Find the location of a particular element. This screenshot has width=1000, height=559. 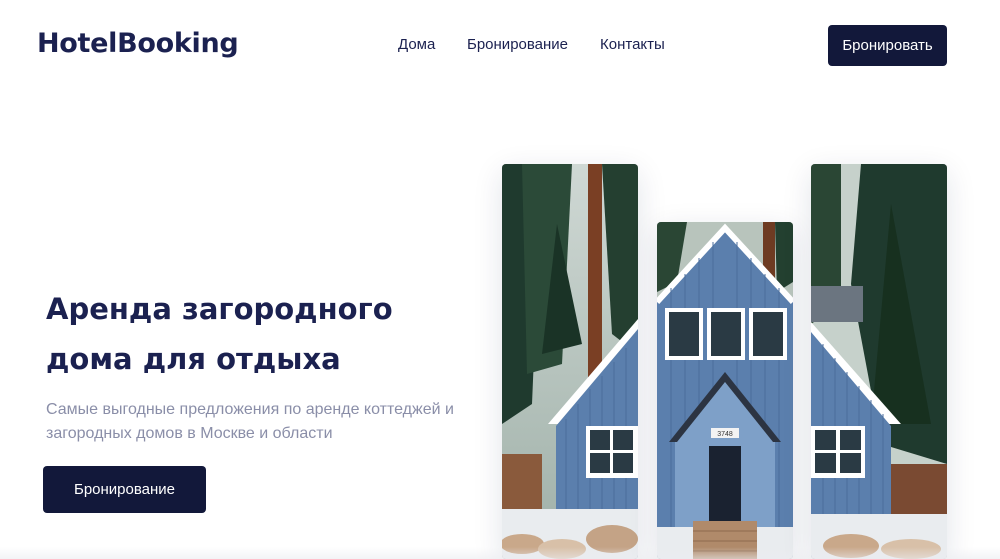

book-now-button: Бронировать is located at coordinates (887, 45).